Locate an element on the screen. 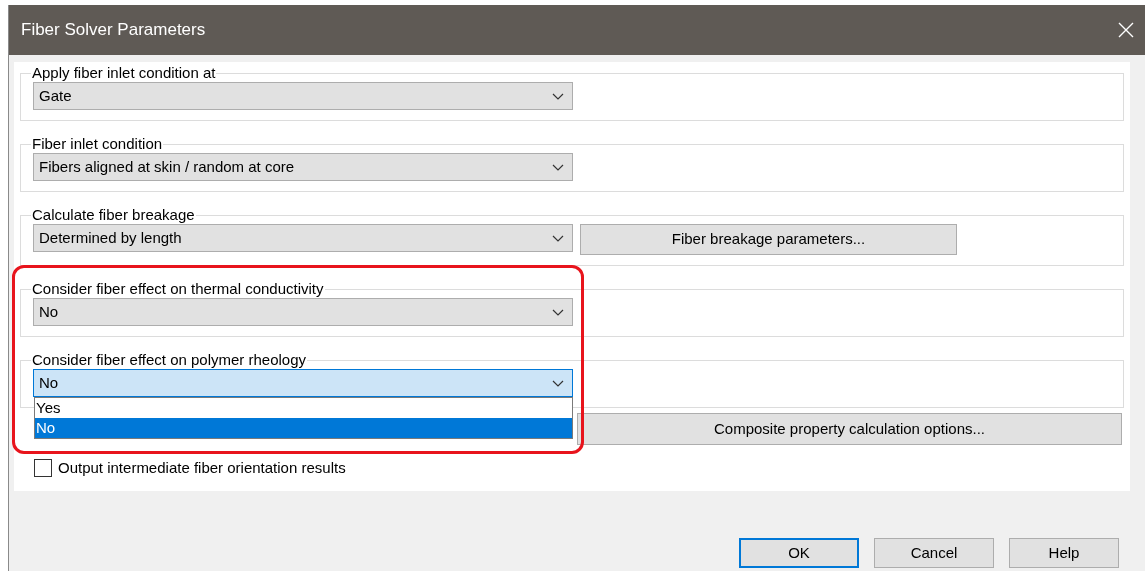  group-label: Consider fiber effect on polymer rheology is located at coordinates (169, 360).